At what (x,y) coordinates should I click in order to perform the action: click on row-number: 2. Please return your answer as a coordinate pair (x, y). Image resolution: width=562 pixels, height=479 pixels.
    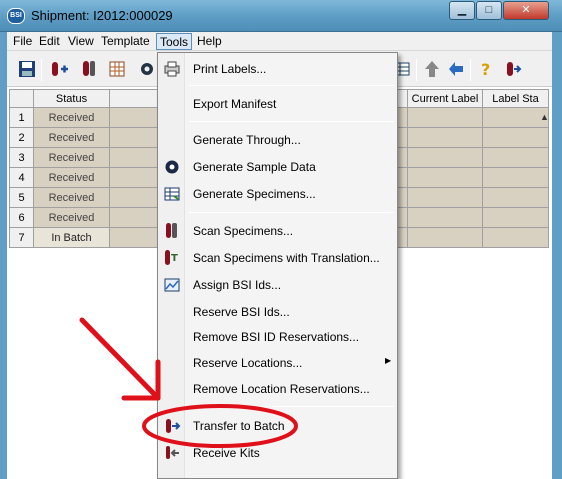
    Looking at the image, I should click on (21, 137).